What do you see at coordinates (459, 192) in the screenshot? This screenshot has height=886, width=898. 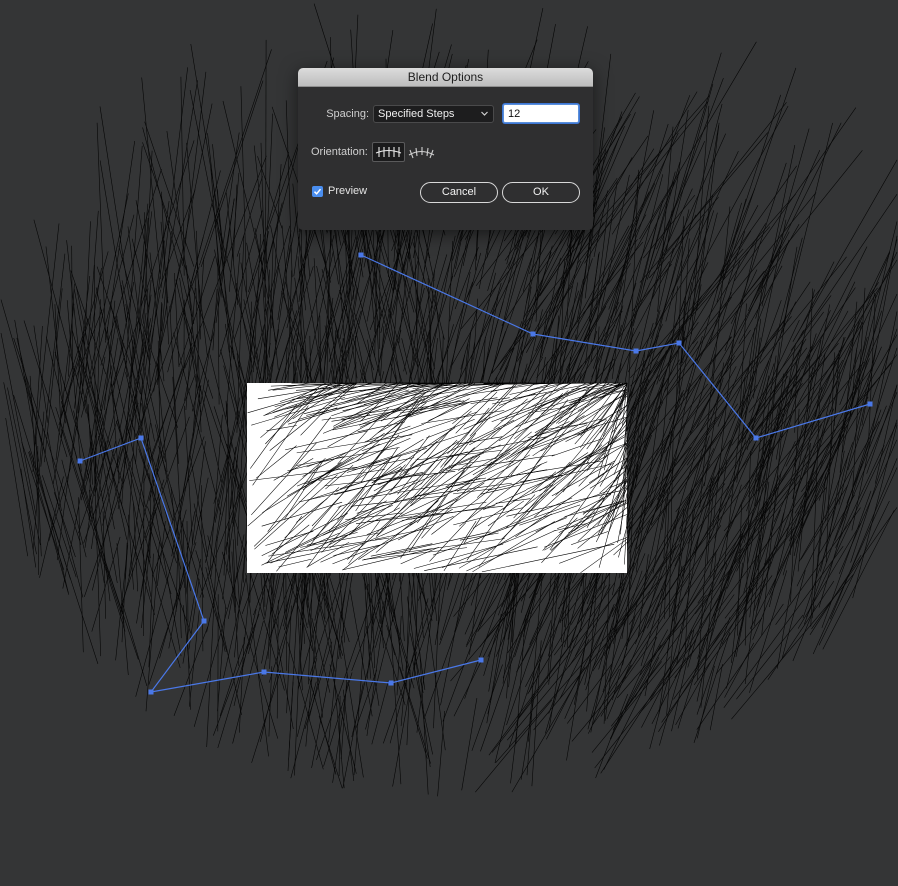 I see `cancel-button: Cancel` at bounding box center [459, 192].